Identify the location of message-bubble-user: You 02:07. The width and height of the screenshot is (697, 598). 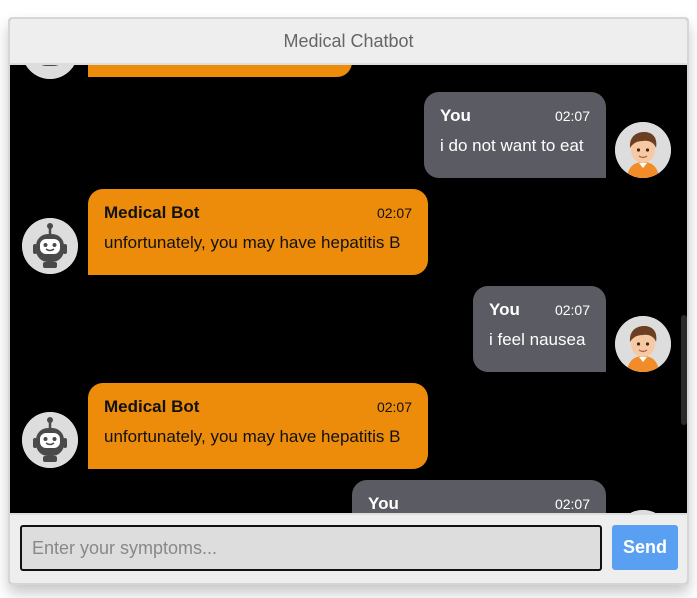
(479, 498).